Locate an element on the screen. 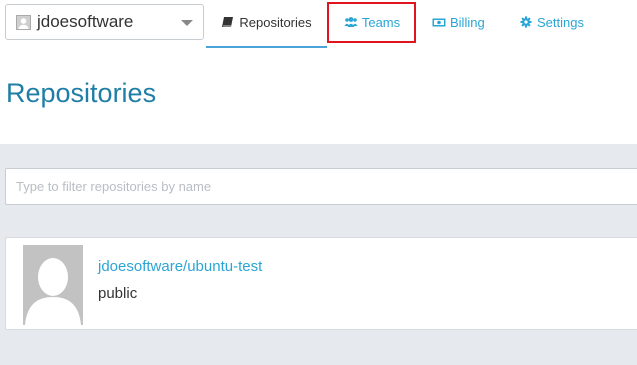 Image resolution: width=637 pixels, height=365 pixels. page-title: Repositories is located at coordinates (81, 93).